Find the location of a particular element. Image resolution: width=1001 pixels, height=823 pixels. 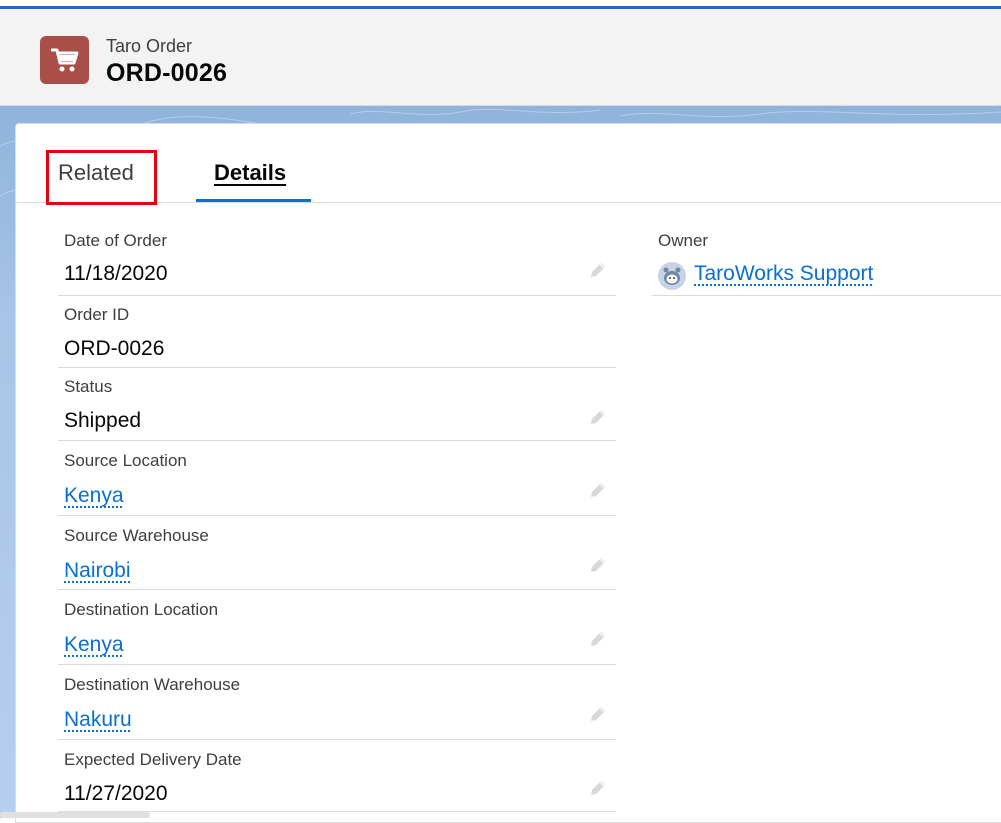

field-label: Owner is located at coordinates (683, 240).